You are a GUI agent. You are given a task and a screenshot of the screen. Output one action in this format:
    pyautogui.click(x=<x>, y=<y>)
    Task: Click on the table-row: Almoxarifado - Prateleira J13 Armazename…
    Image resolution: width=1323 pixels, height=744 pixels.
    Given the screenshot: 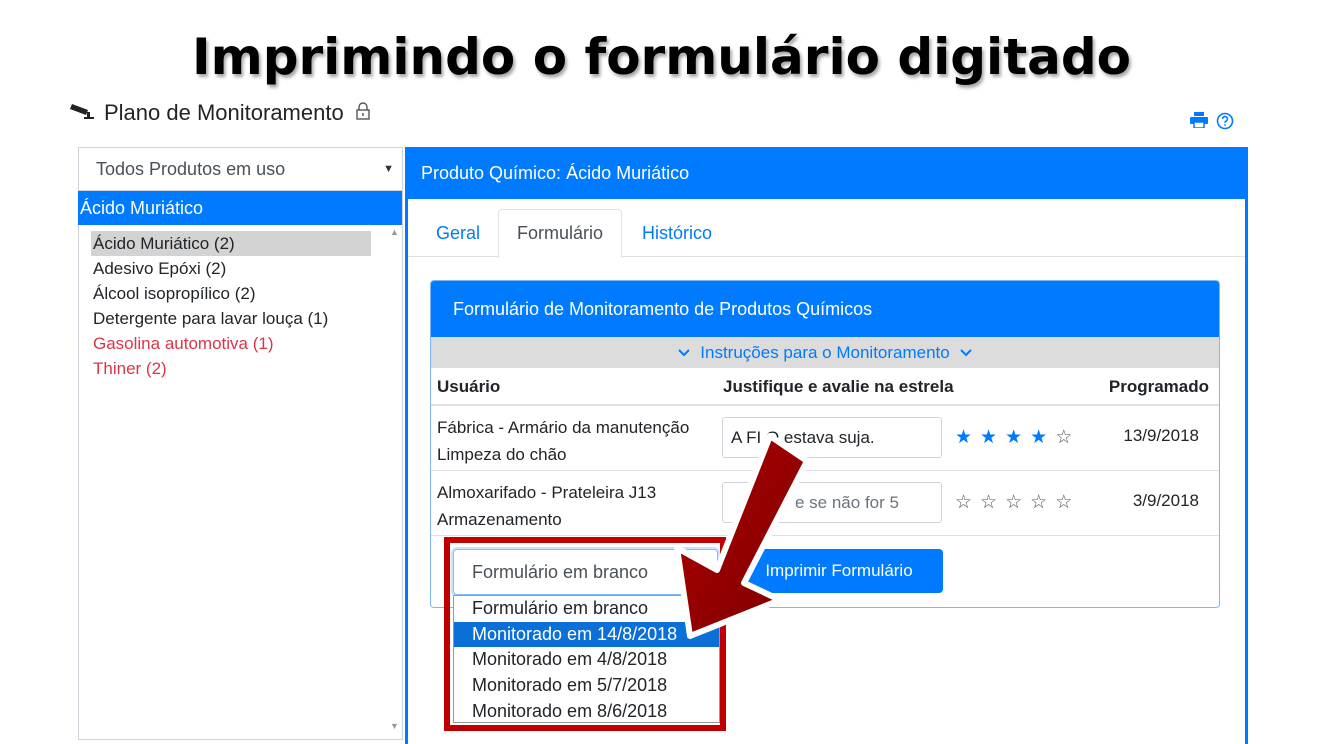 What is the action you would take?
    pyautogui.click(x=825, y=503)
    